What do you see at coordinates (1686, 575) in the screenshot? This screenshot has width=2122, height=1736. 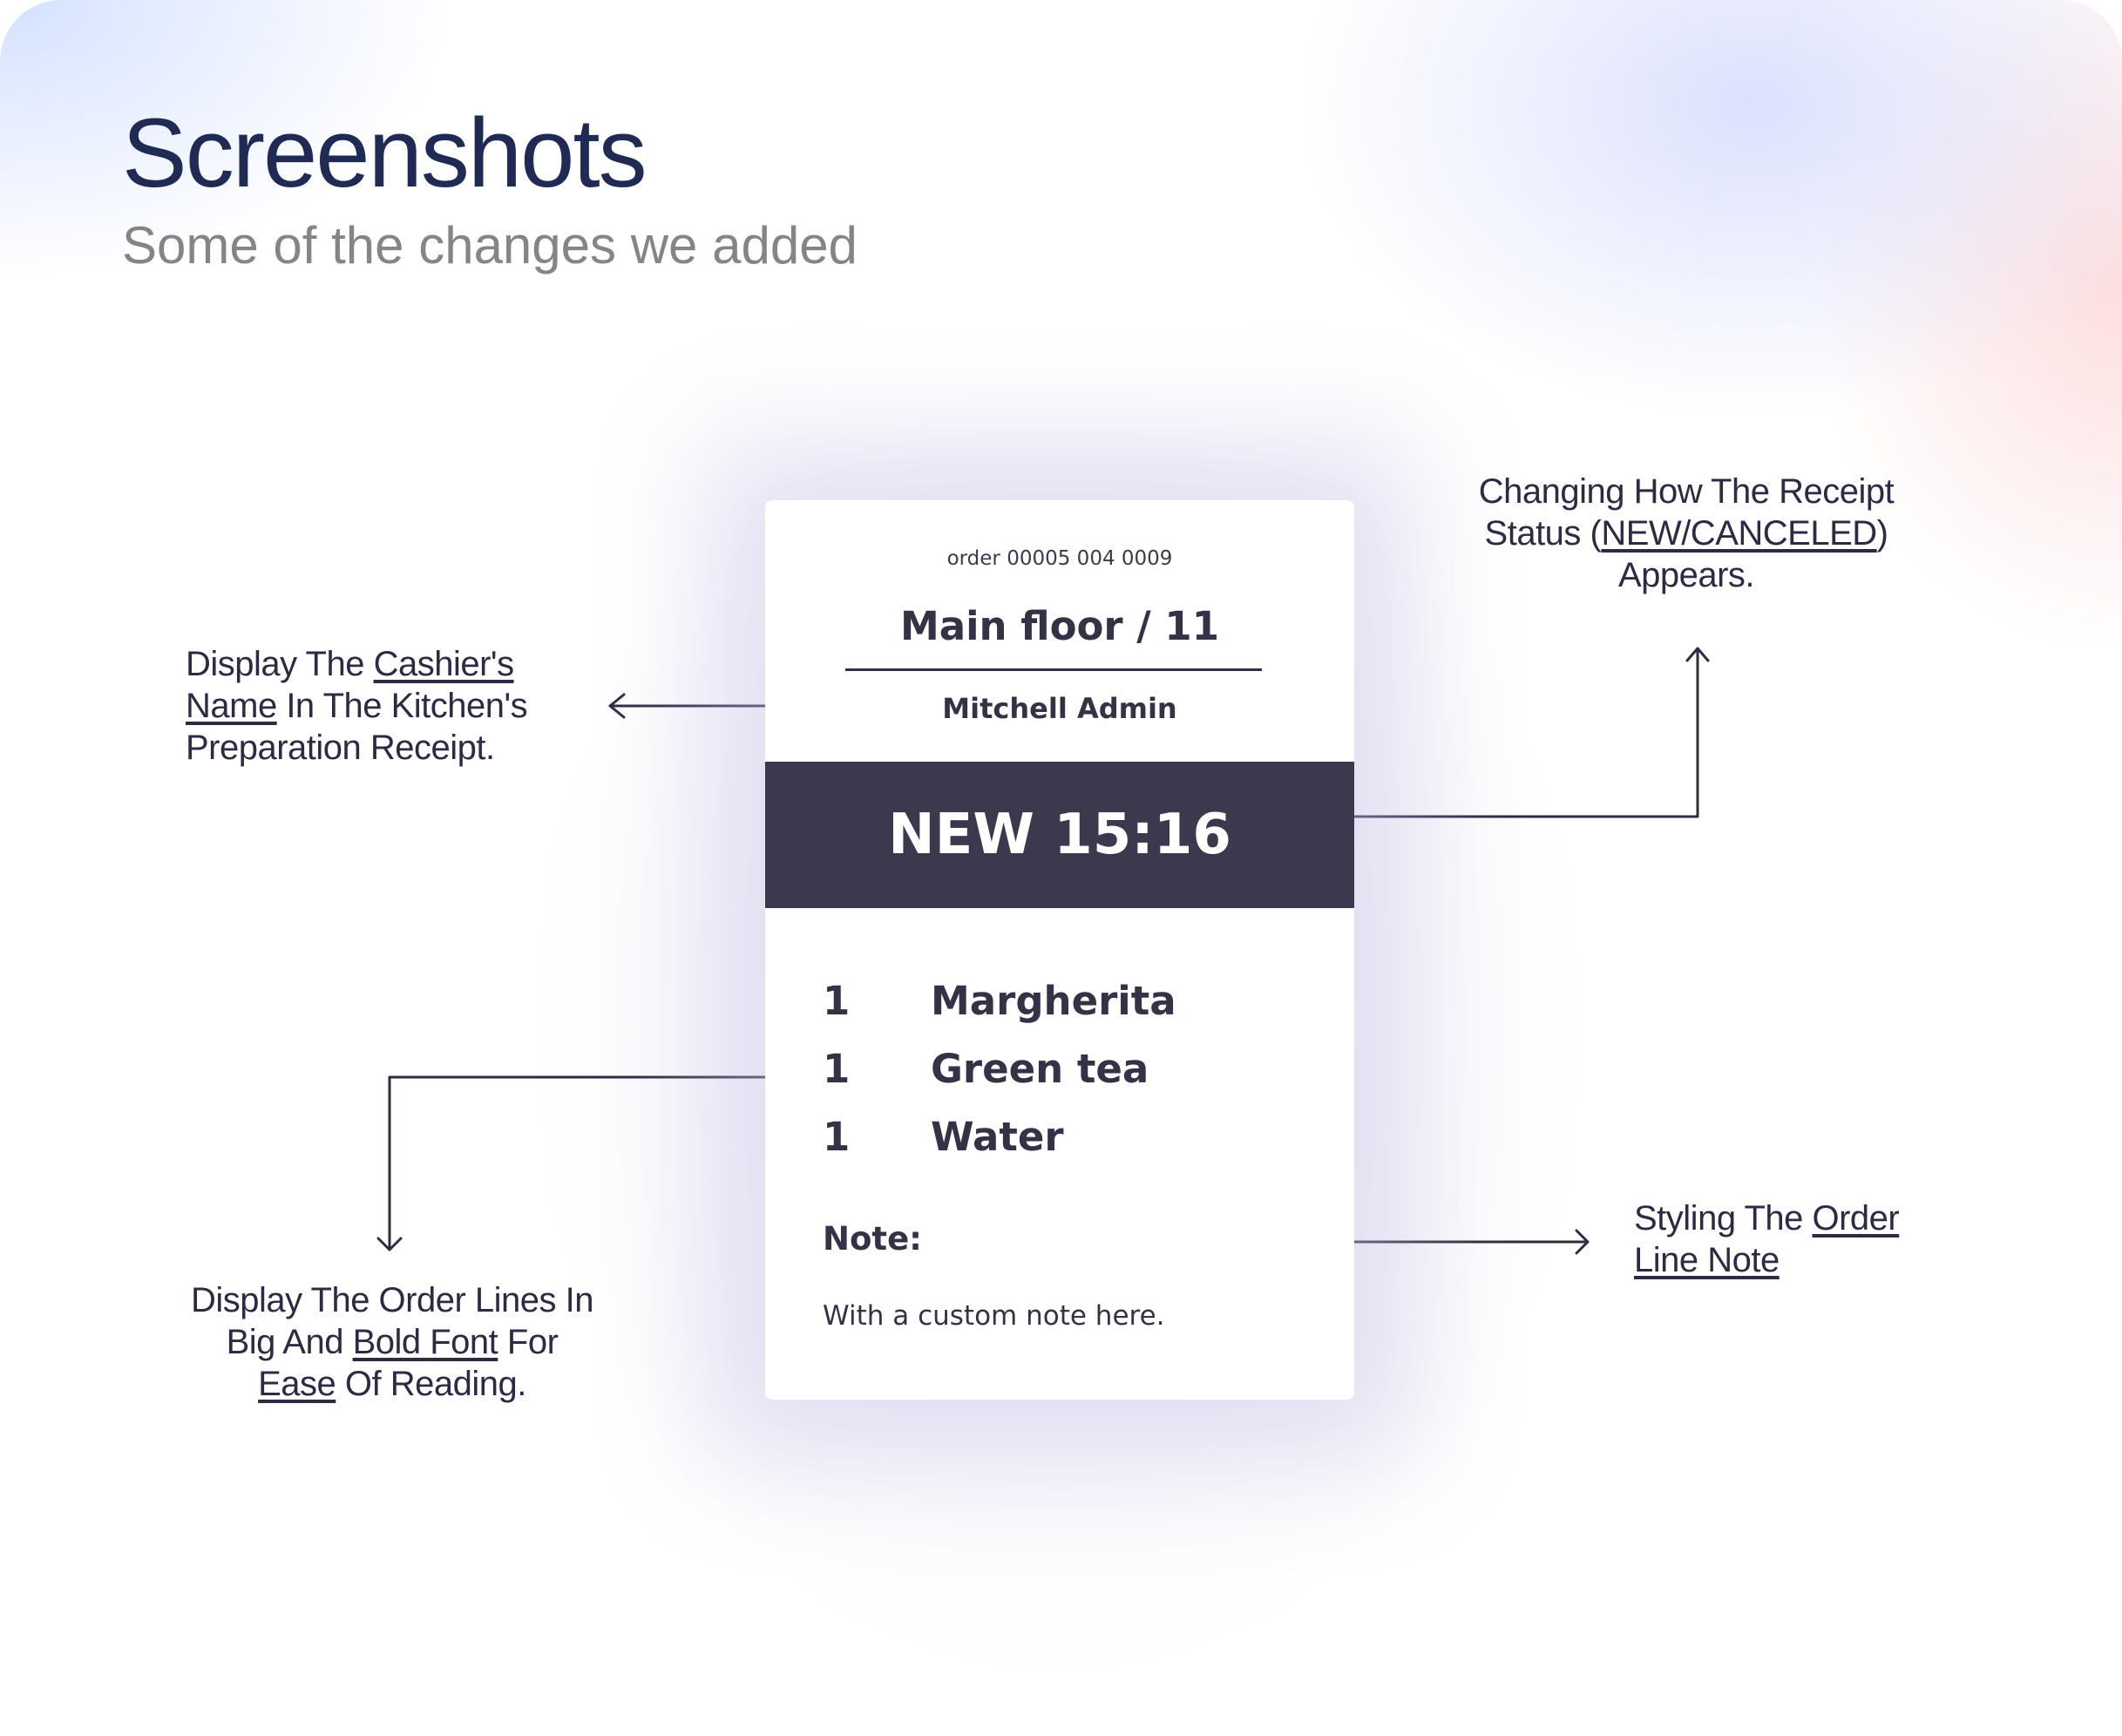 I see `annotation-text: Appears.` at bounding box center [1686, 575].